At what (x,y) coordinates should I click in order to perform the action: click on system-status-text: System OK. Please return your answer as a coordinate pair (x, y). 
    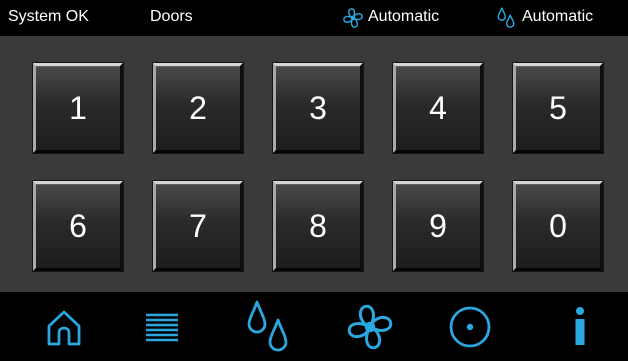
    Looking at the image, I should click on (48, 16).